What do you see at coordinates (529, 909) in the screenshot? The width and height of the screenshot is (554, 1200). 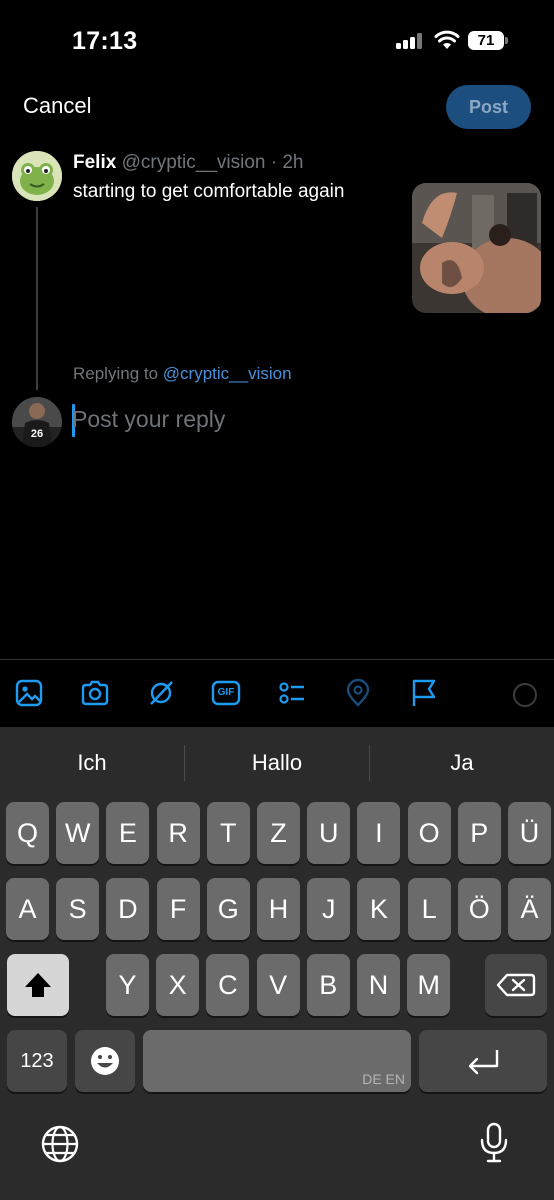 I see `key-ä: Ä` at bounding box center [529, 909].